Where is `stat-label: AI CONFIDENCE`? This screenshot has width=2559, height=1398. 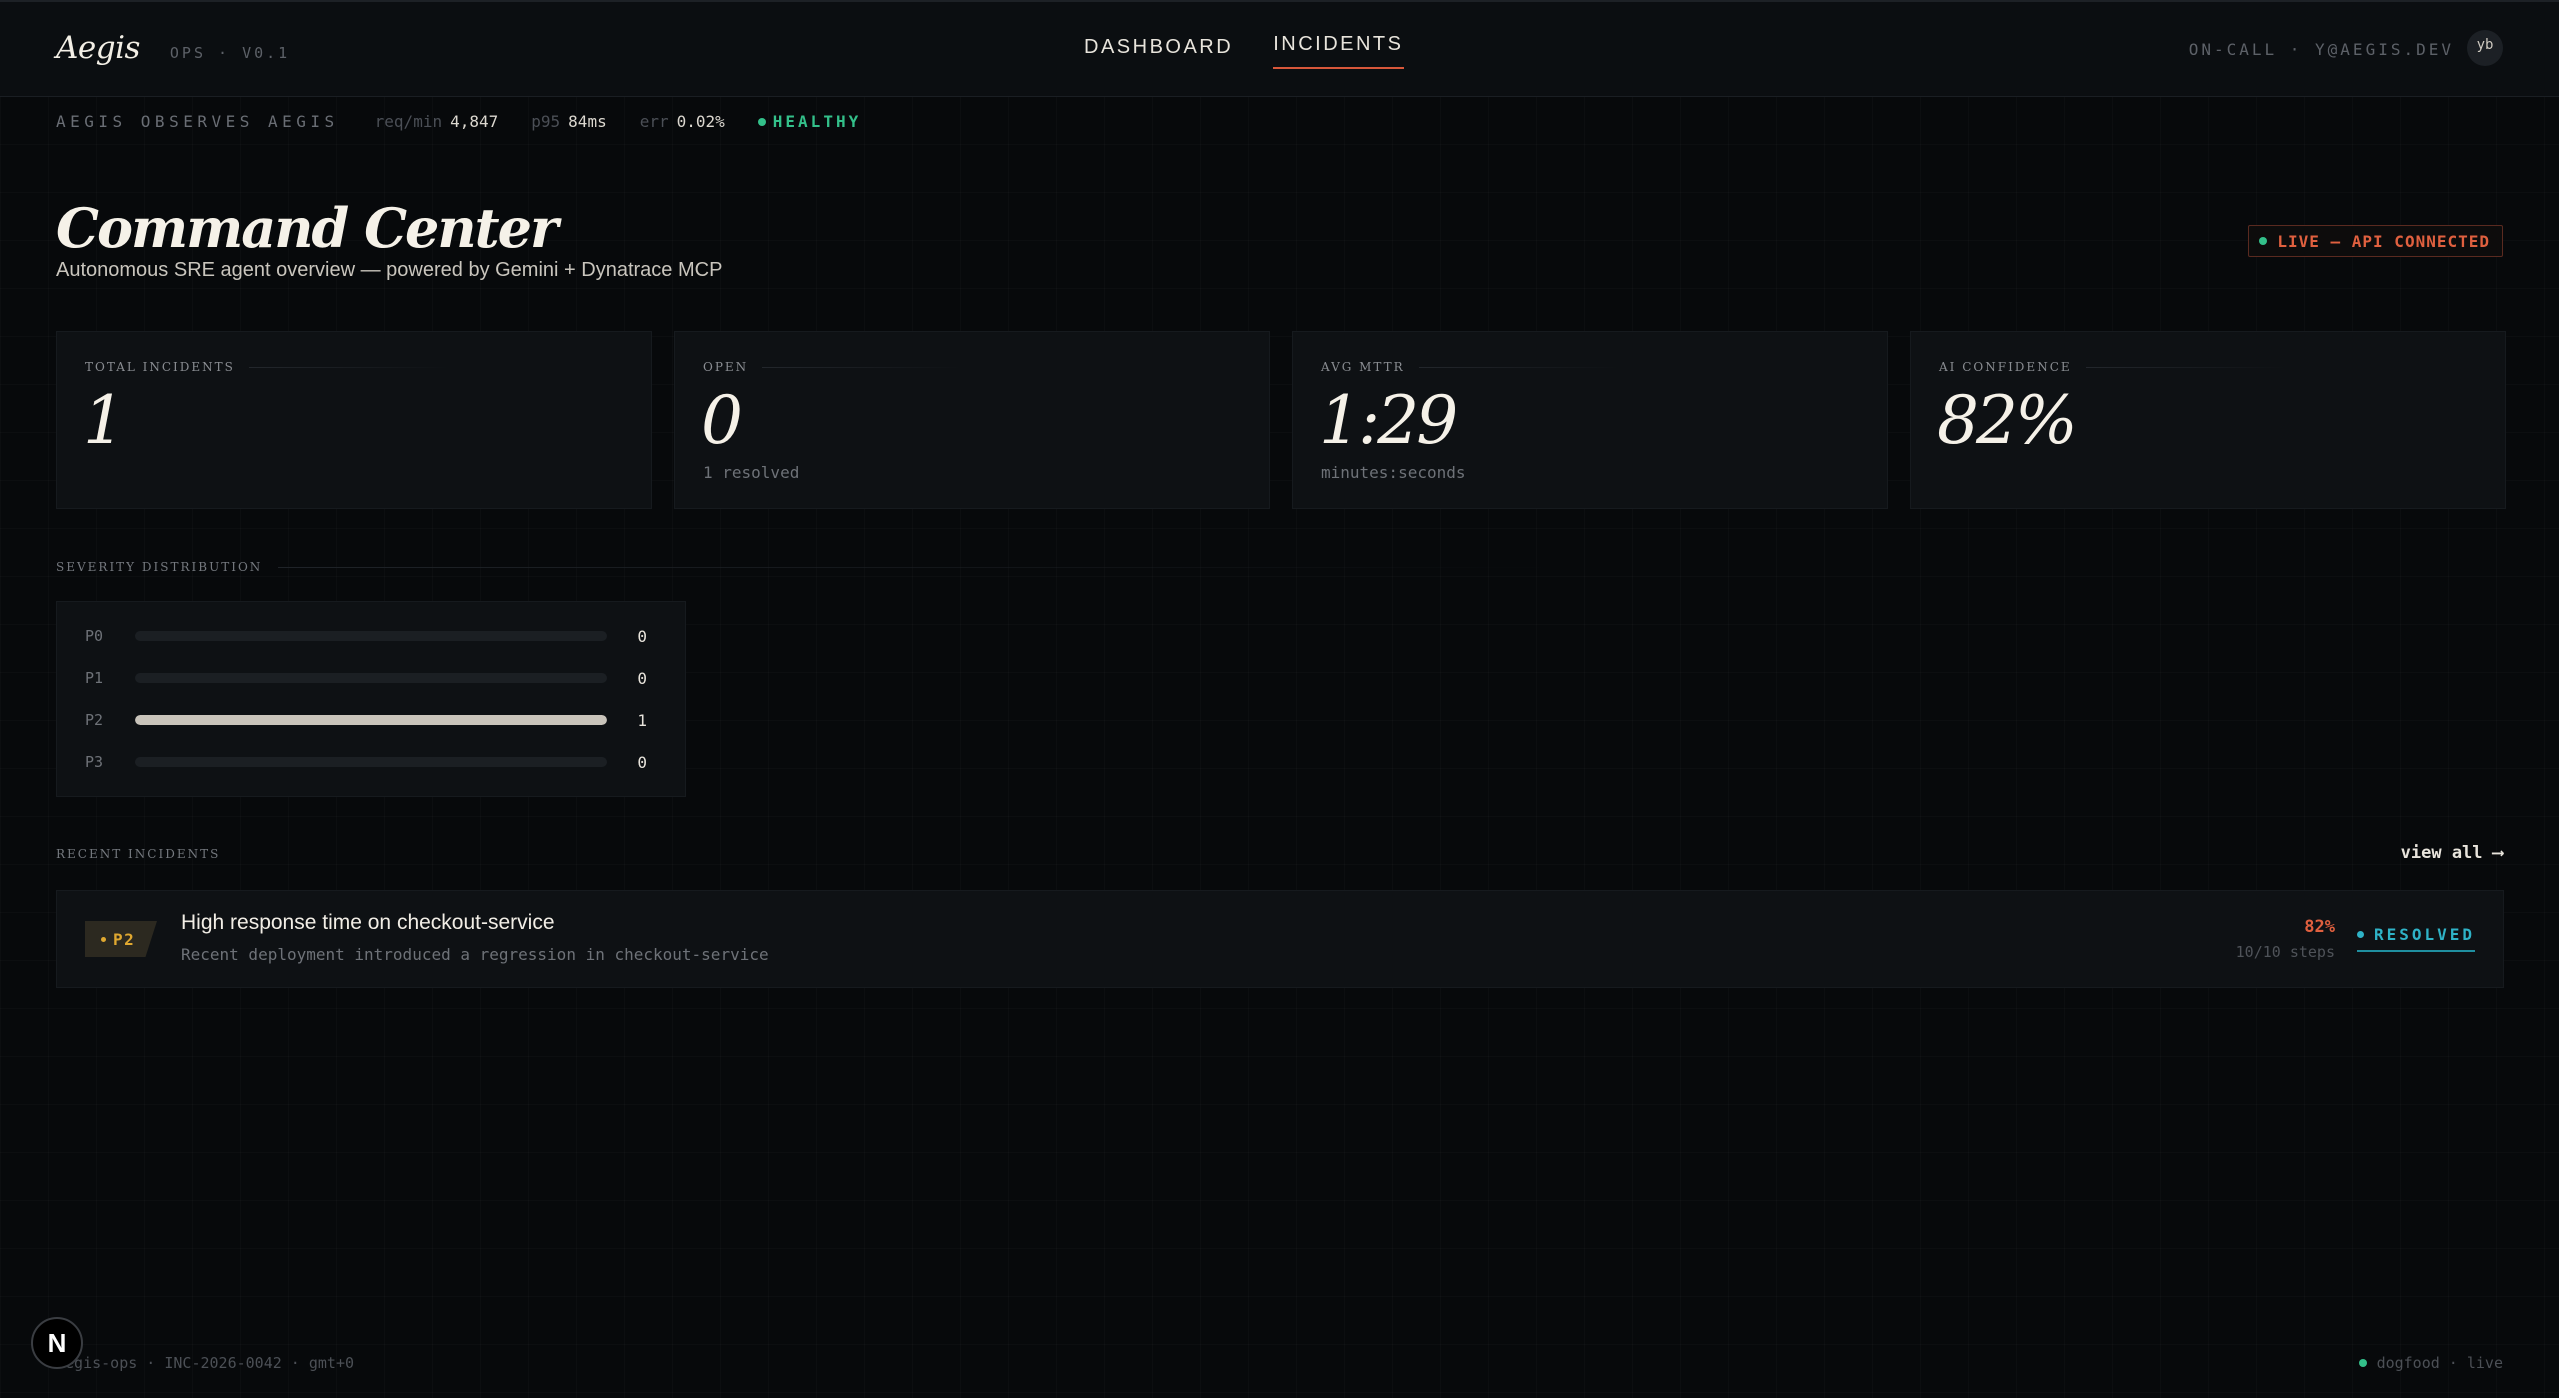
stat-label: AI CONFIDENCE is located at coordinates (2112, 367).